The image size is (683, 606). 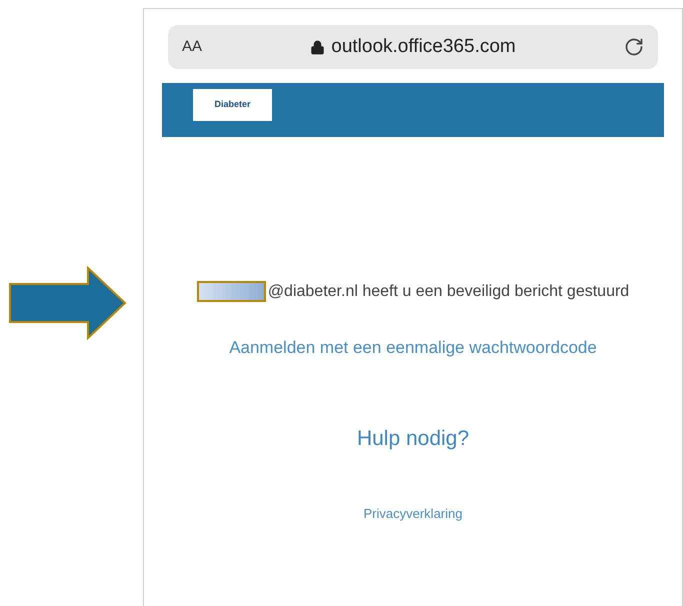 What do you see at coordinates (634, 47) in the screenshot?
I see `reload-icon` at bounding box center [634, 47].